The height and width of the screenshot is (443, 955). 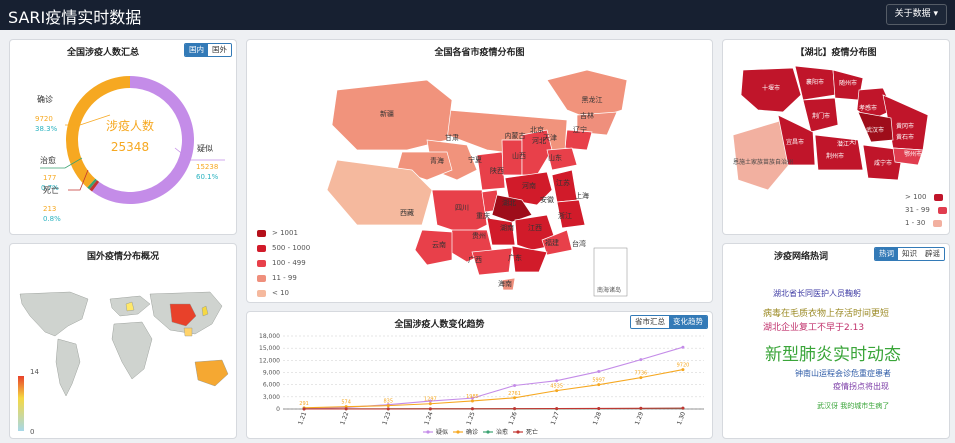 I want to click on china-legend-item: > 1001, so click(x=277, y=233).